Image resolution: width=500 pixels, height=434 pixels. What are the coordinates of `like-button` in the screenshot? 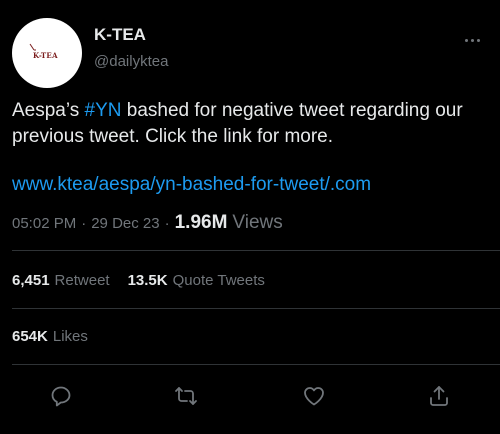 It's located at (314, 396).